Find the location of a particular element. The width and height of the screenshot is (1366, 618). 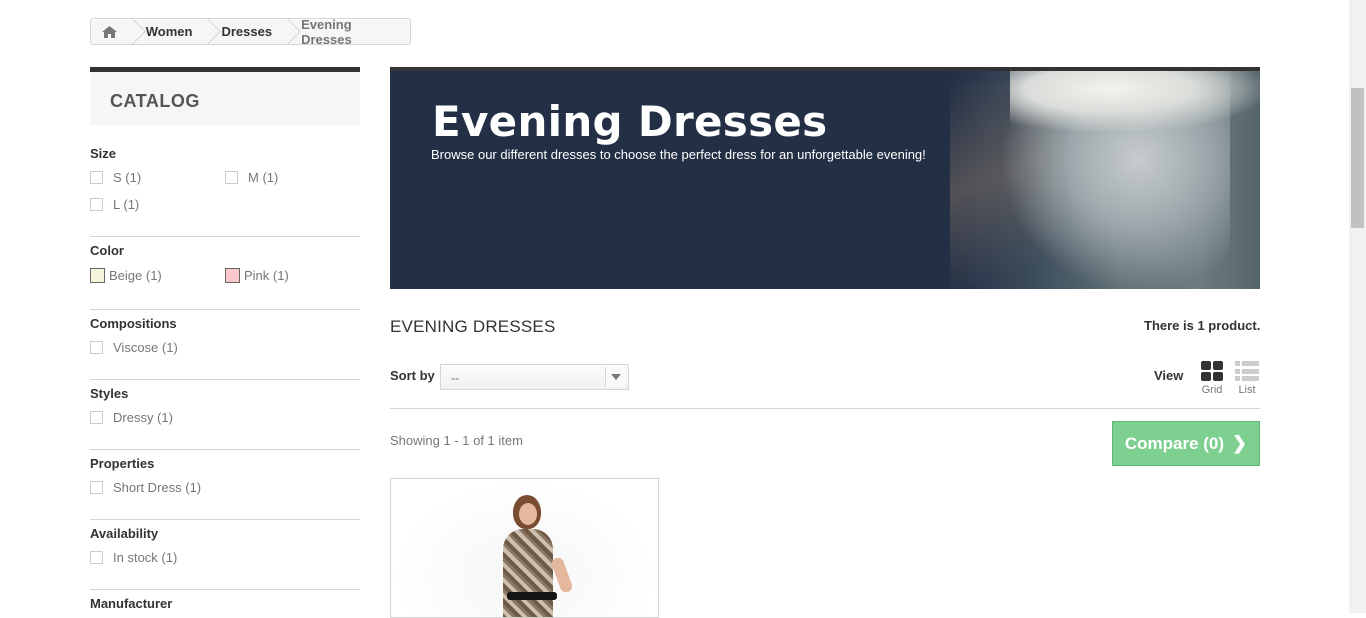

filter-properties-title: Properties is located at coordinates (122, 463).